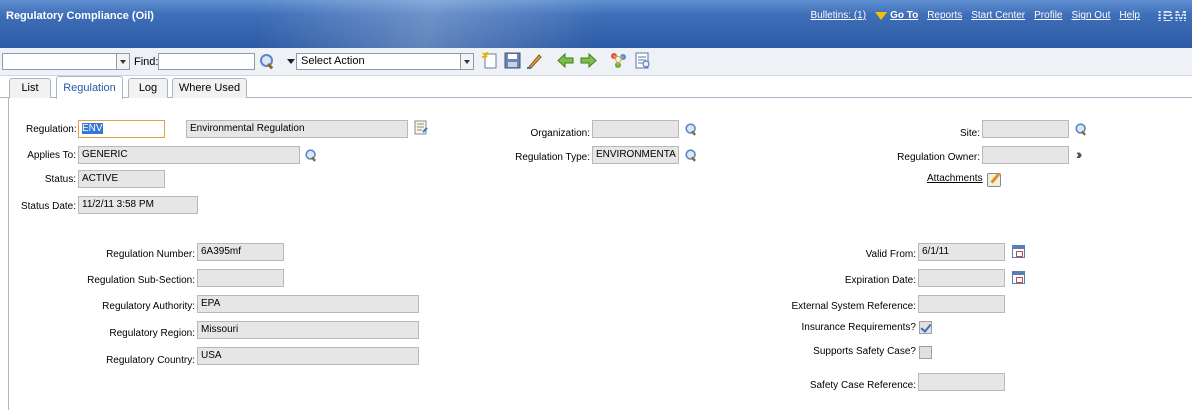 This screenshot has height=410, width=1192. I want to click on external-system-reference-field, so click(961, 304).